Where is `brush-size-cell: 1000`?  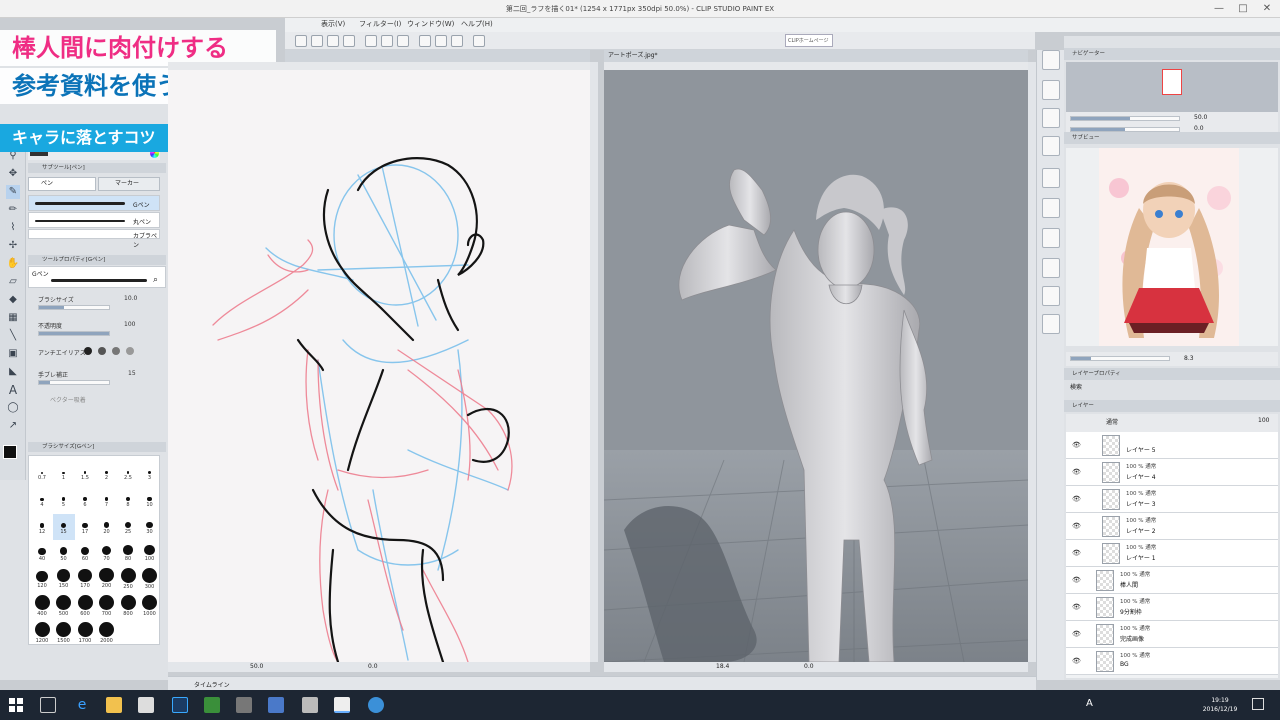 brush-size-cell: 1000 is located at coordinates (150, 608).